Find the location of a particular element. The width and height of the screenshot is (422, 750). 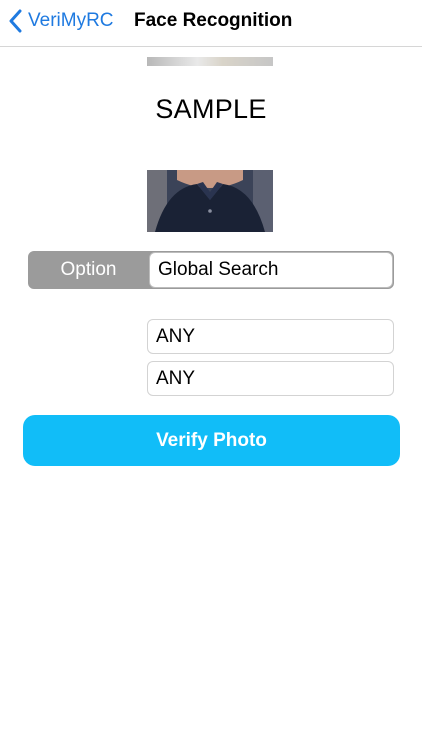

filter-field-2: ANY is located at coordinates (270, 378).